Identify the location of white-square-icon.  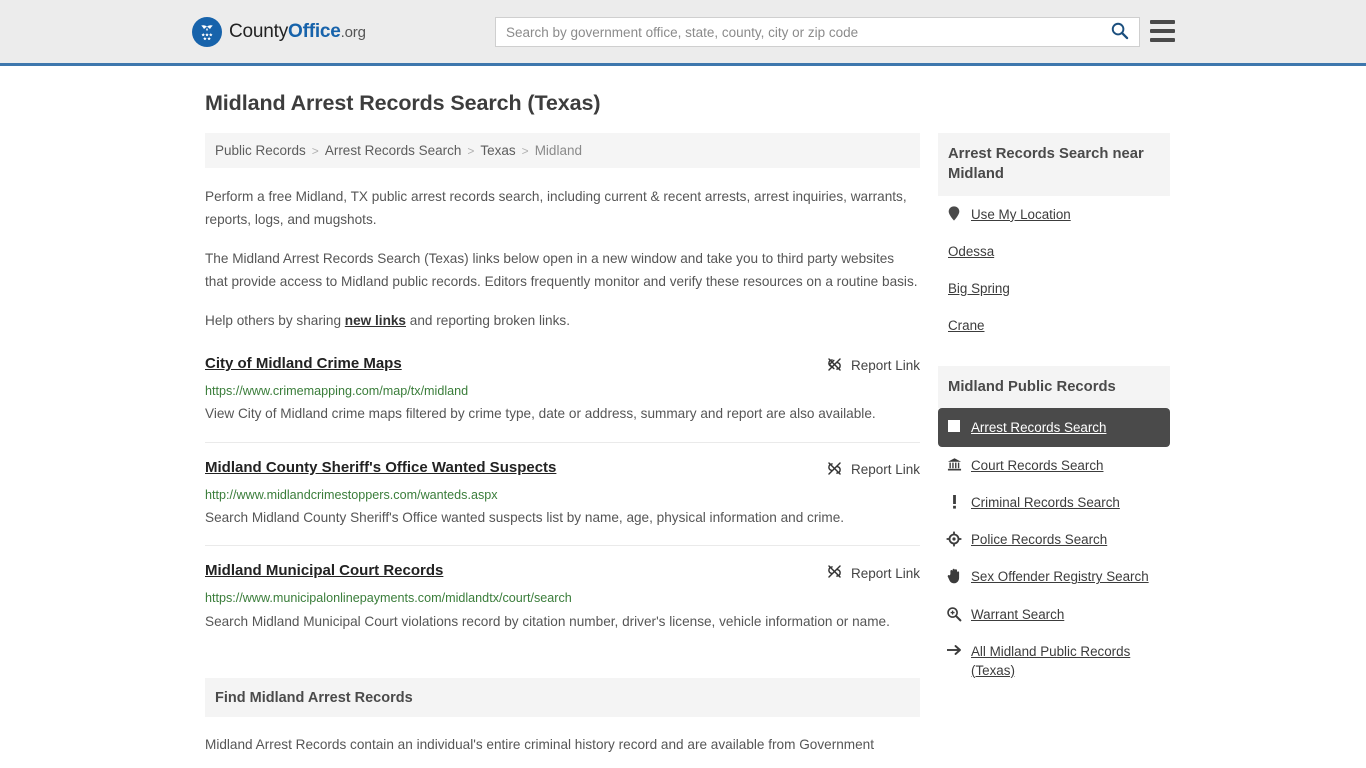
(954, 425).